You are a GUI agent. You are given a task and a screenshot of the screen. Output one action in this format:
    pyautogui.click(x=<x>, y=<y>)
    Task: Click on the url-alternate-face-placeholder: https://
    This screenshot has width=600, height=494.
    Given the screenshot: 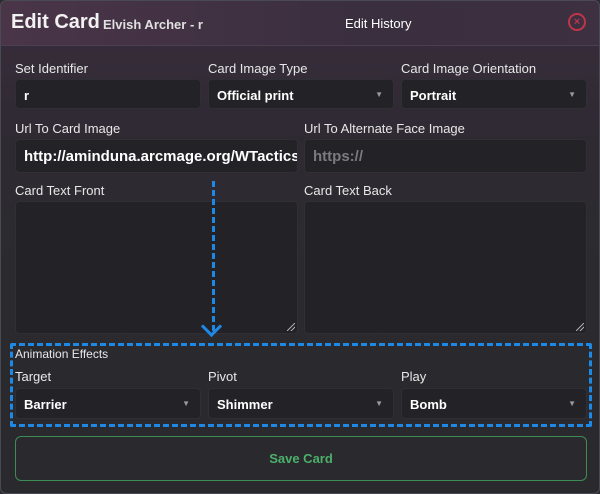 What is the action you would take?
    pyautogui.click(x=338, y=156)
    